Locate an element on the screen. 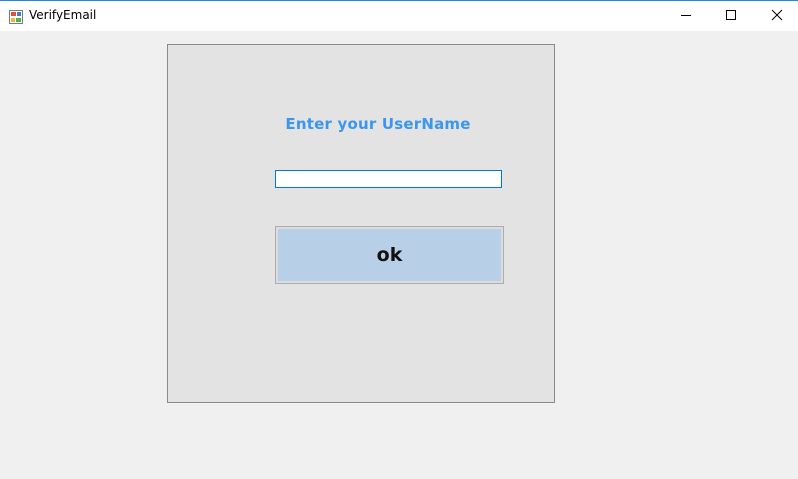 The image size is (798, 479). close-button is located at coordinates (776, 15).